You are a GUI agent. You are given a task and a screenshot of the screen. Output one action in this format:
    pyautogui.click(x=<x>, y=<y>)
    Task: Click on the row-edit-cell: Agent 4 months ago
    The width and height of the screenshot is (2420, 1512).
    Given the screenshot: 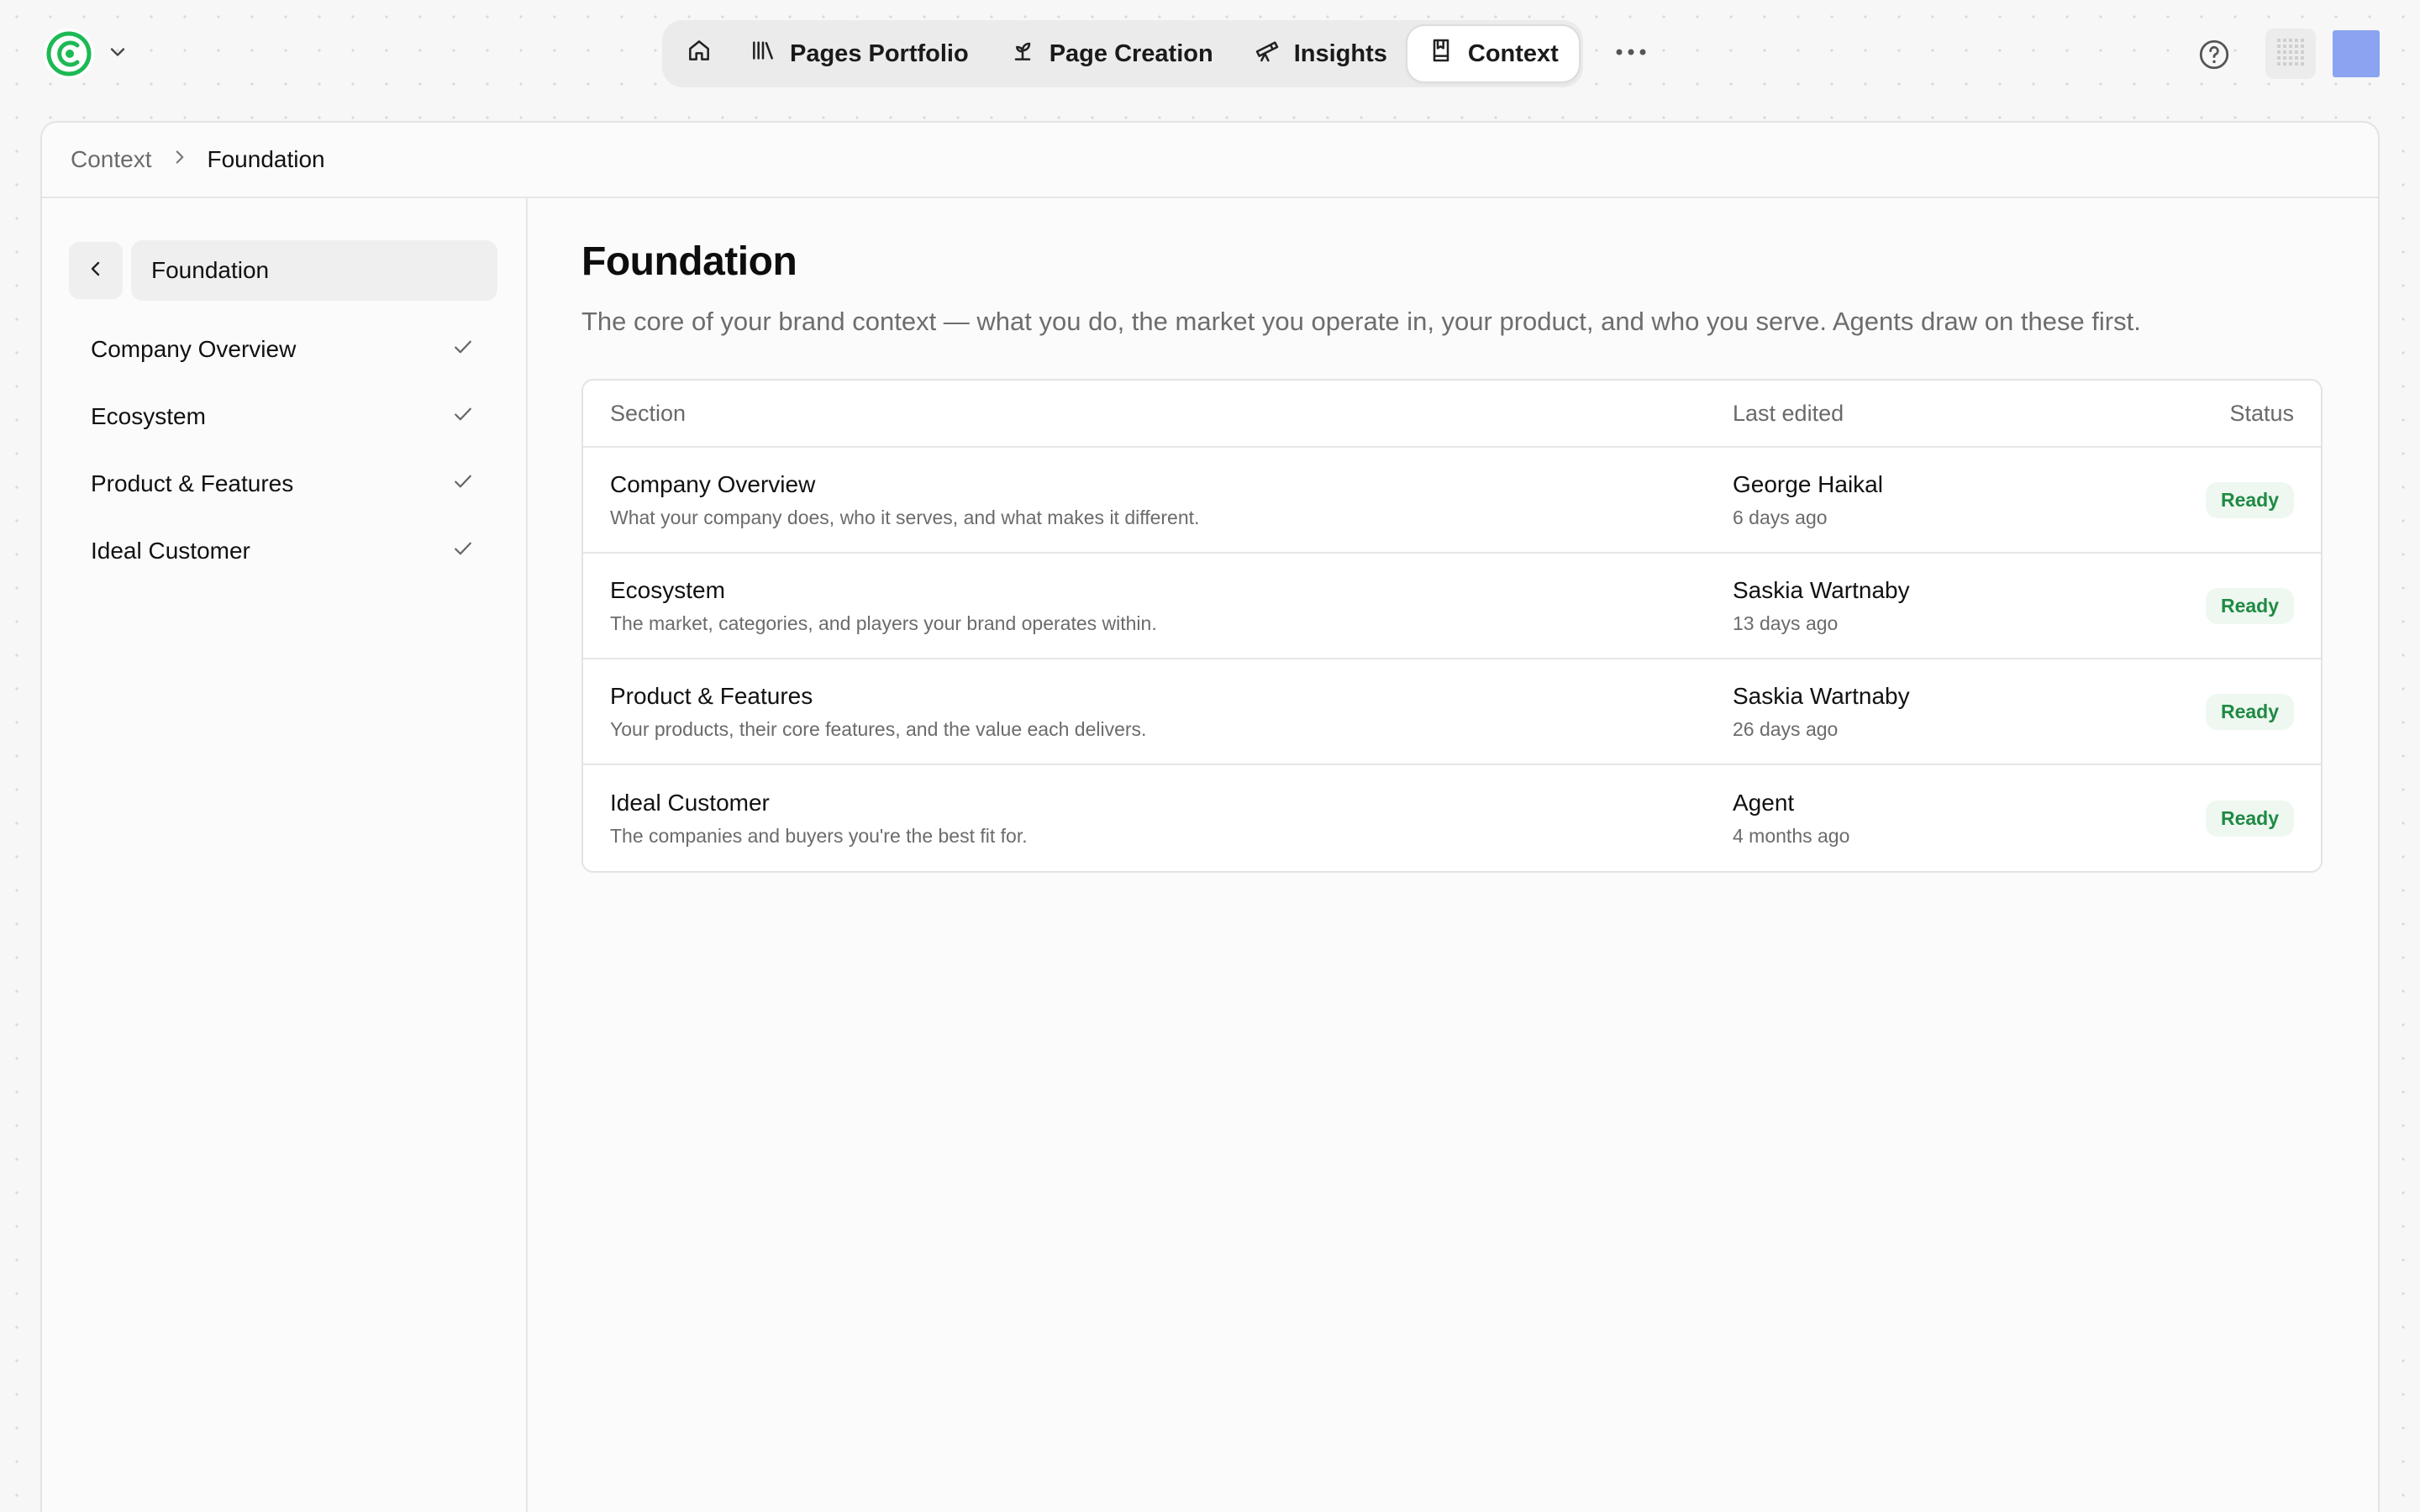 What is the action you would take?
    pyautogui.click(x=1946, y=819)
    